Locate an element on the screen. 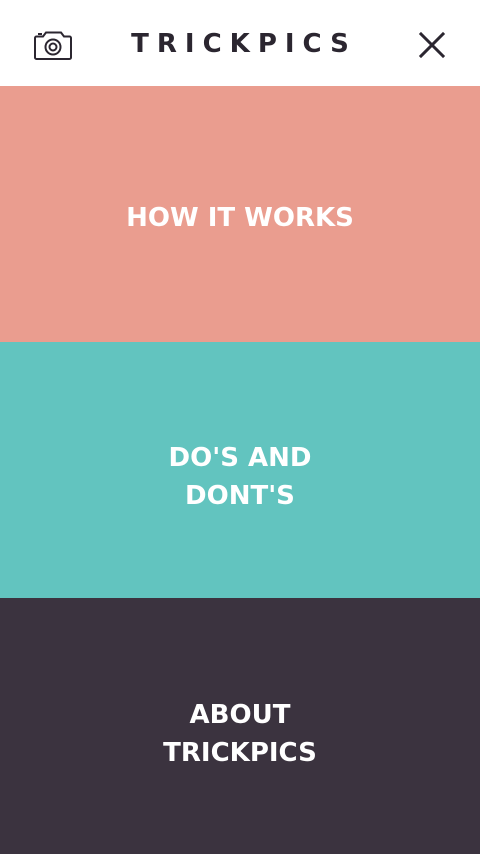  close-menu-button is located at coordinates (432, 45).